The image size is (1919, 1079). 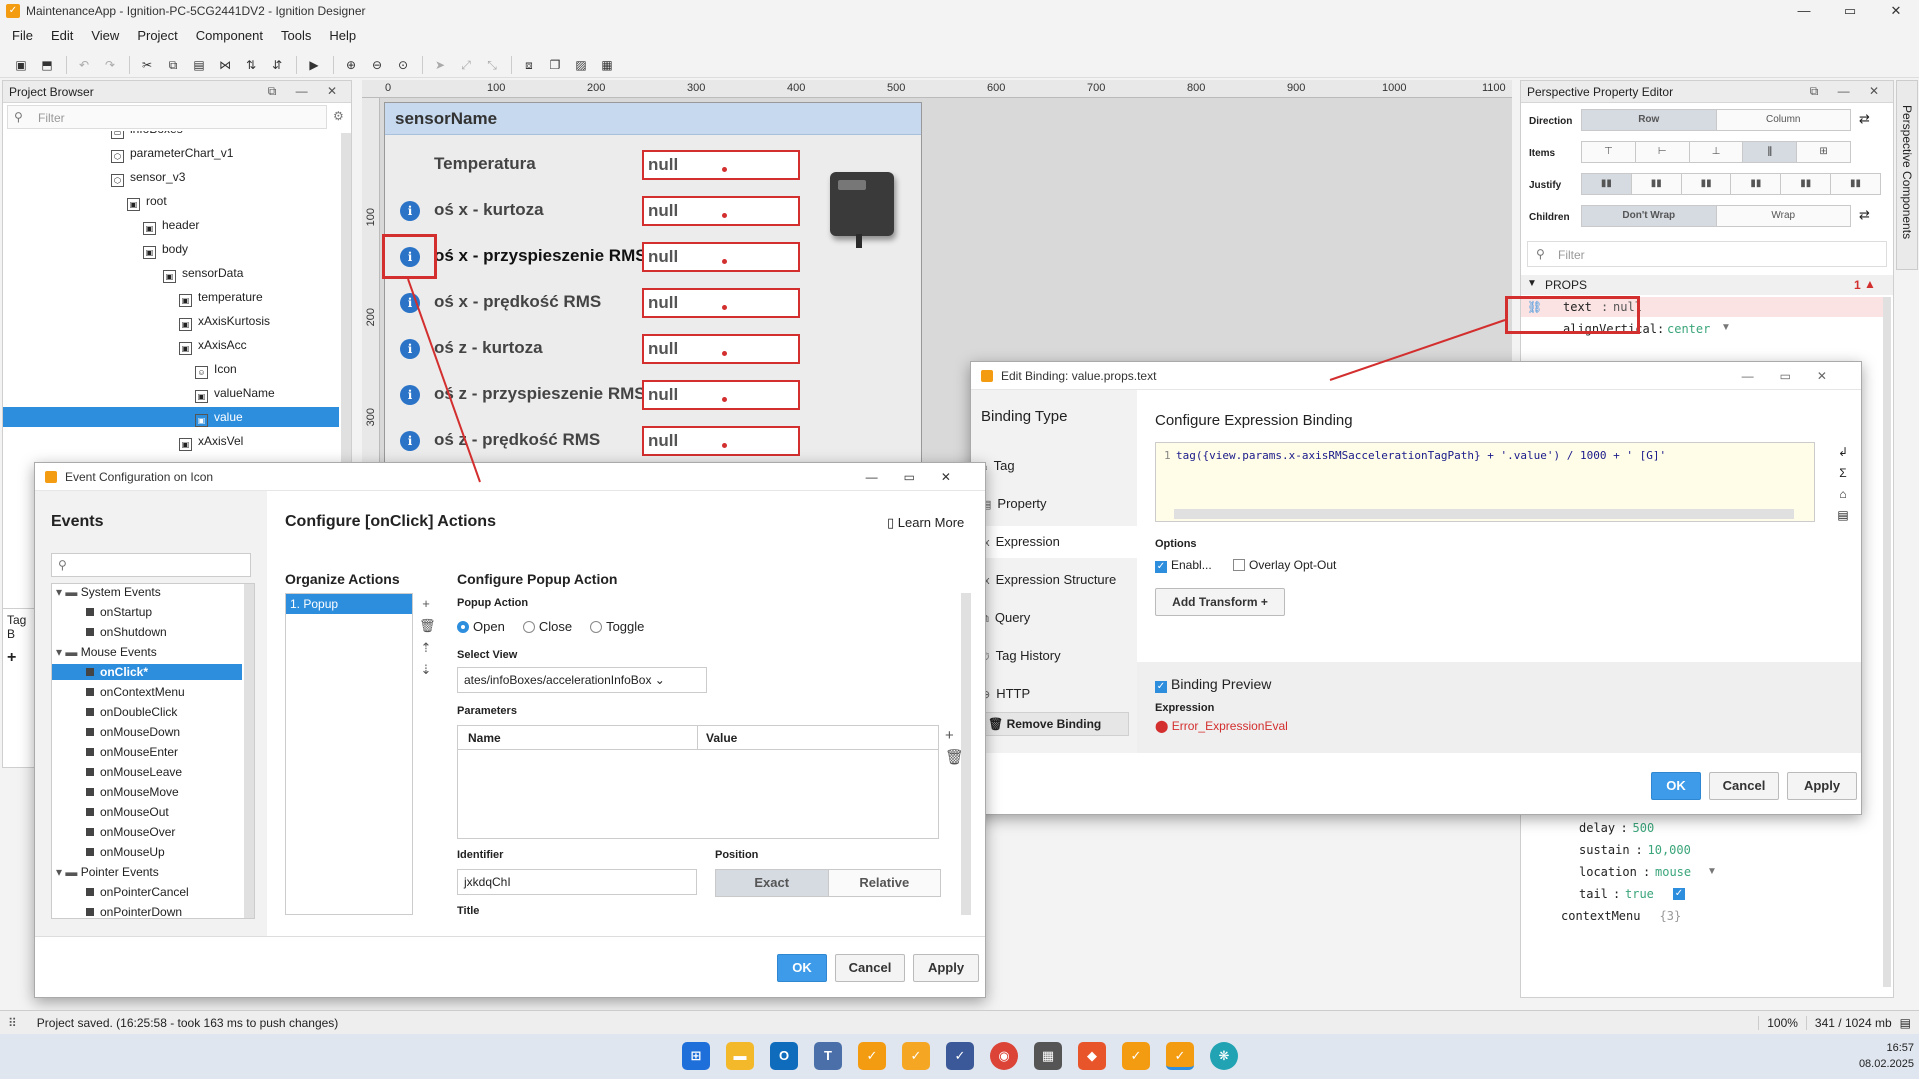 I want to click on events-scrollbar, so click(x=249, y=751).